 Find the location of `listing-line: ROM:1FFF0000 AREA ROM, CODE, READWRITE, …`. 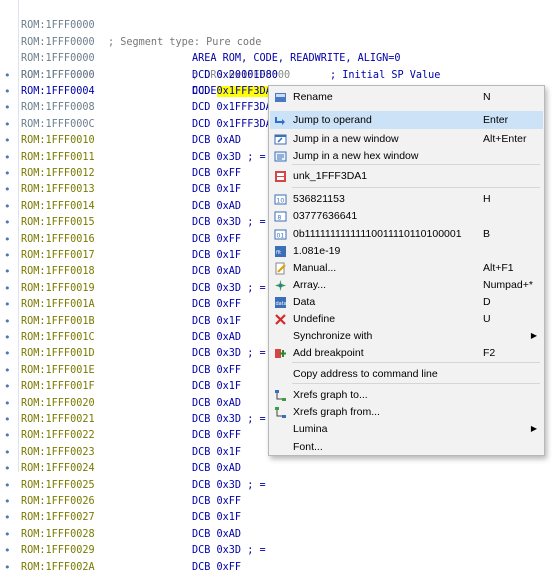

listing-line: ROM:1FFF0000 AREA ROM, CODE, READWRITE, … is located at coordinates (280, 41).